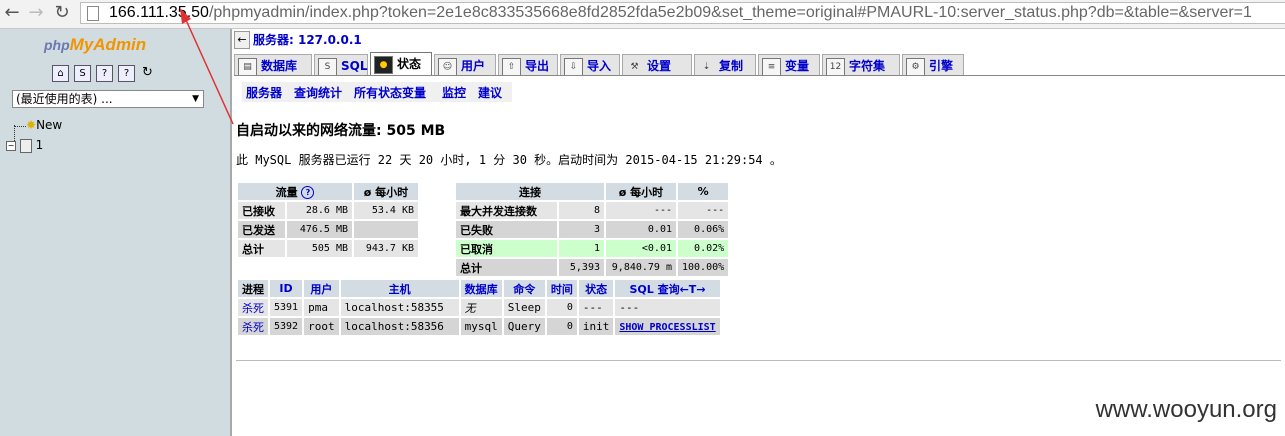 This screenshot has width=1285, height=436. Describe the element at coordinates (933, 65) in the screenshot. I see `tab-engines: ⚙ 引擎` at that location.